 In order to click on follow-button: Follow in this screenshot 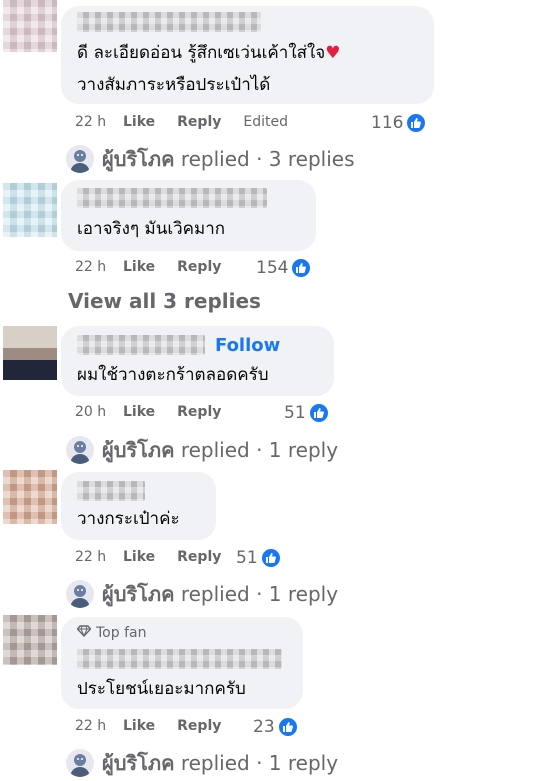, I will do `click(247, 345)`.